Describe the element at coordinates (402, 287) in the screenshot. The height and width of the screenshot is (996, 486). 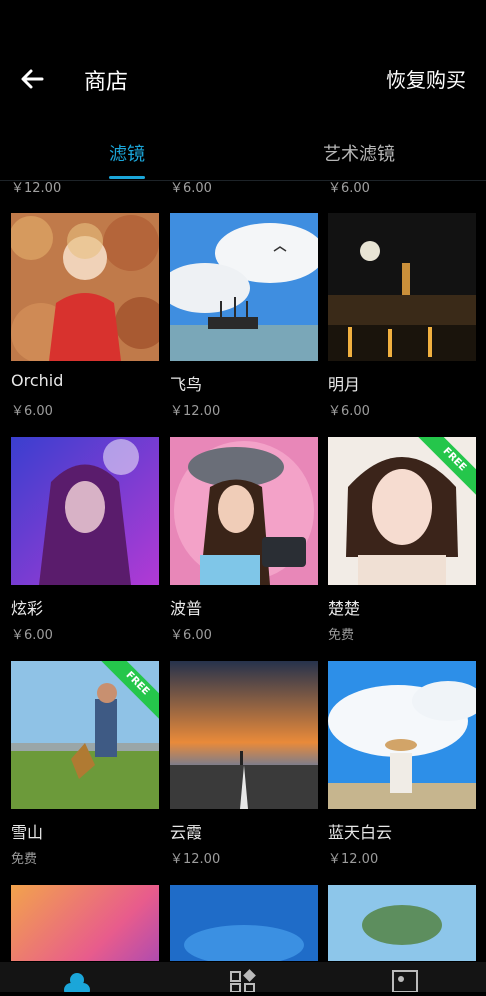
I see `thumbnail-moon` at that location.